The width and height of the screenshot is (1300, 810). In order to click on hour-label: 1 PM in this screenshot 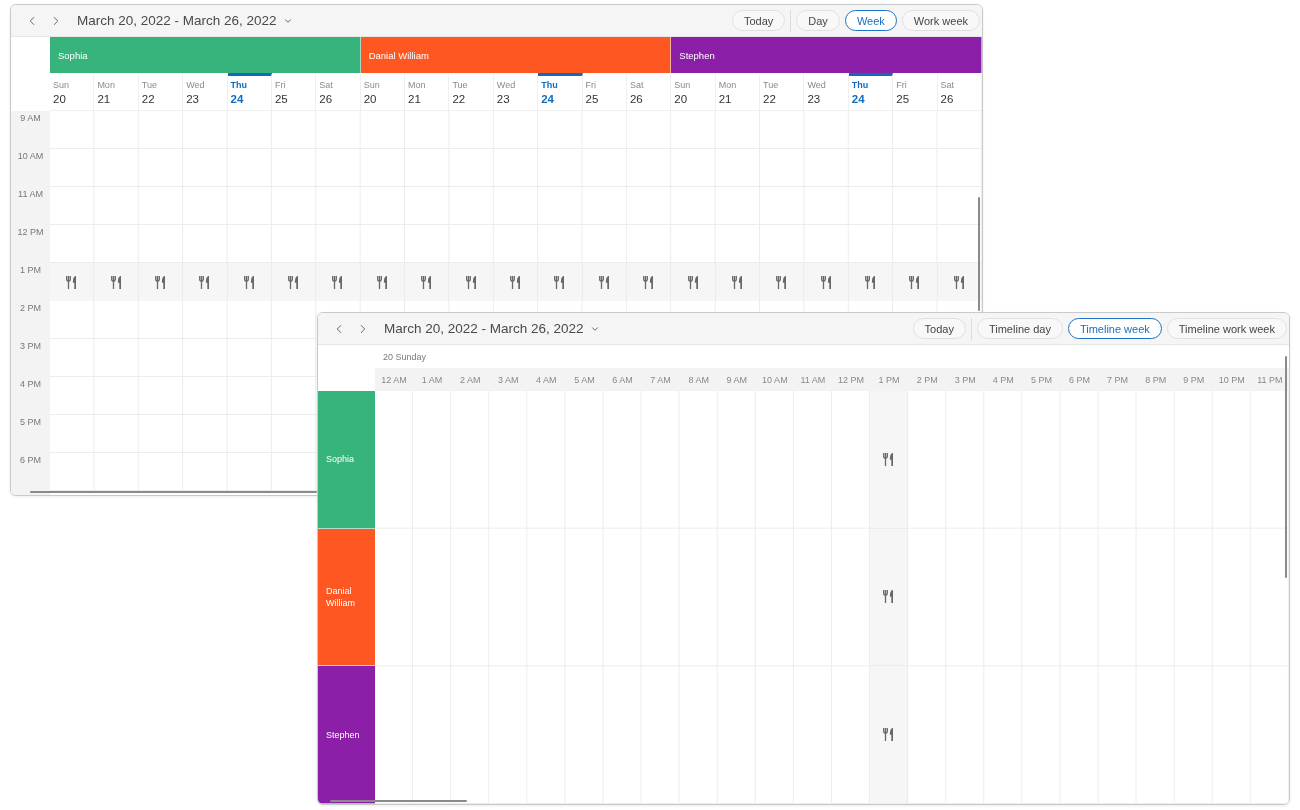, I will do `click(889, 379)`.